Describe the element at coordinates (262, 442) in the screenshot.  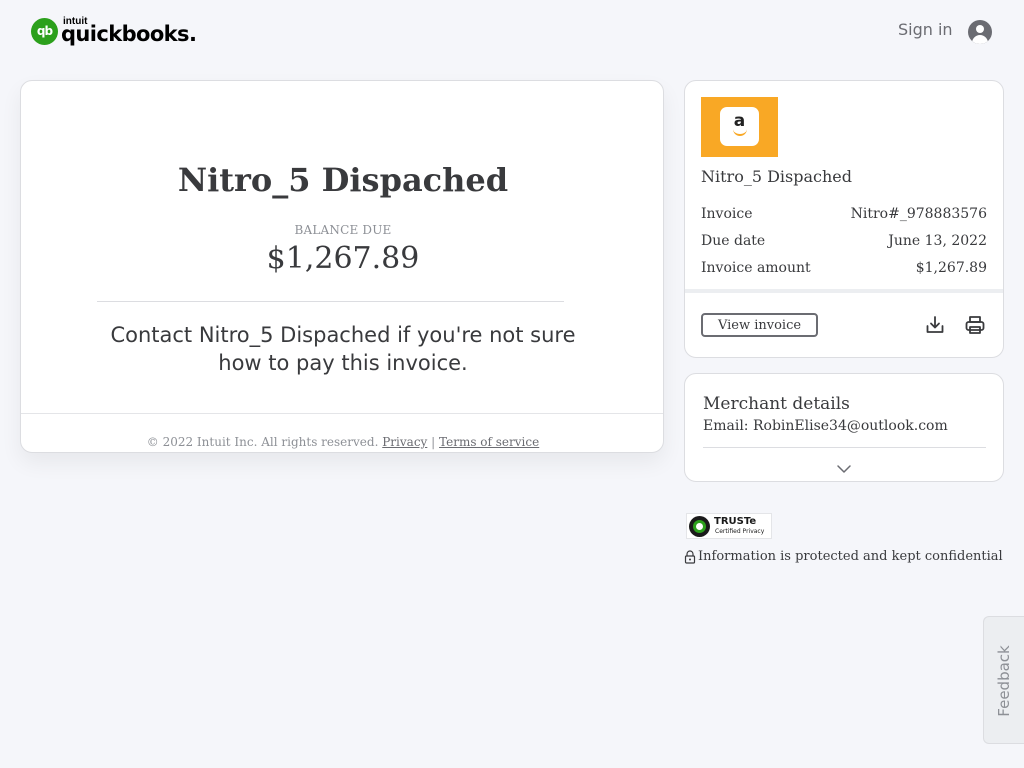
I see `copyright-text: © 2022 Intuit Inc. All rights reserved.` at that location.